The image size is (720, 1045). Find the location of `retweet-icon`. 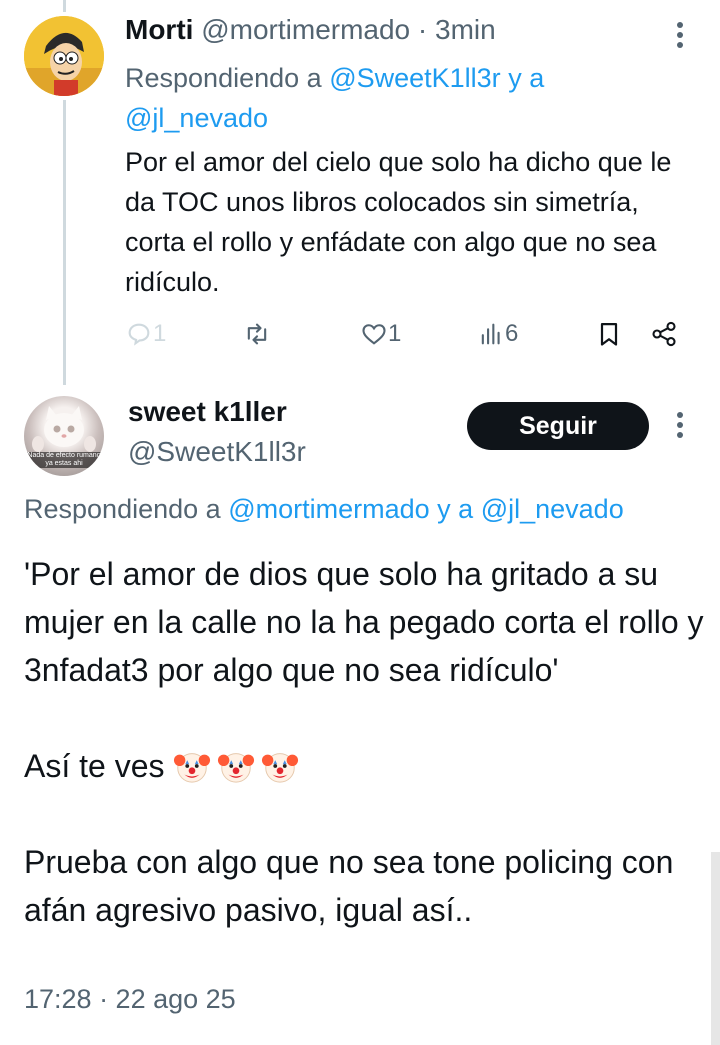

retweet-icon is located at coordinates (257, 334).